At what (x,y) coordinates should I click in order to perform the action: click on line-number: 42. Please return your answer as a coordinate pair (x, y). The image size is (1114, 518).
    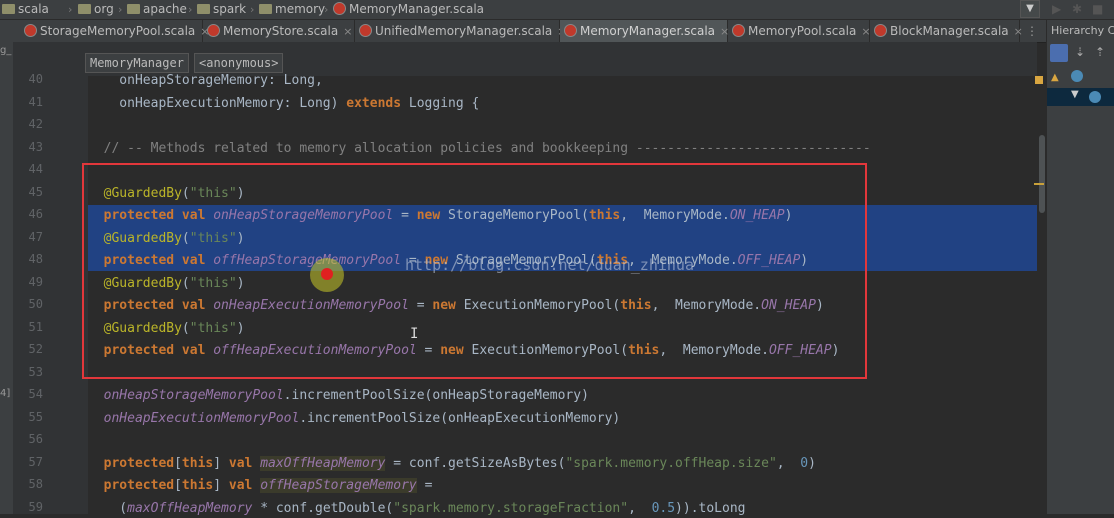
    Looking at the image, I should click on (35, 124).